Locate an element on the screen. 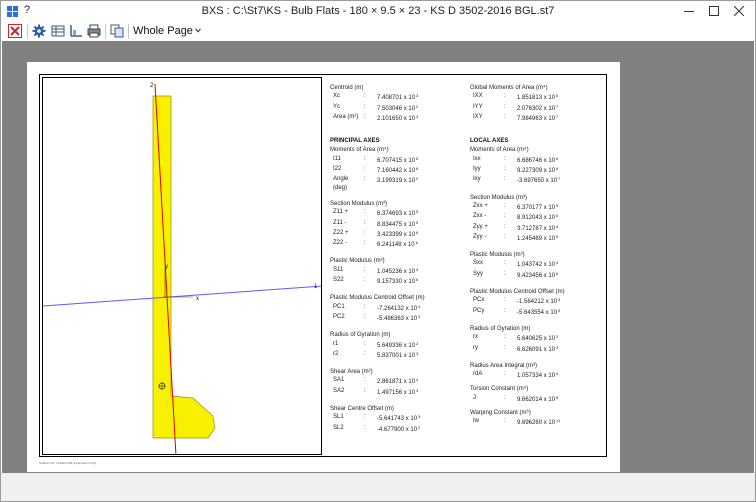 Image resolution: width=756 pixels, height=502 pixels. property-value: 9.157330 x 106 is located at coordinates (397, 281).